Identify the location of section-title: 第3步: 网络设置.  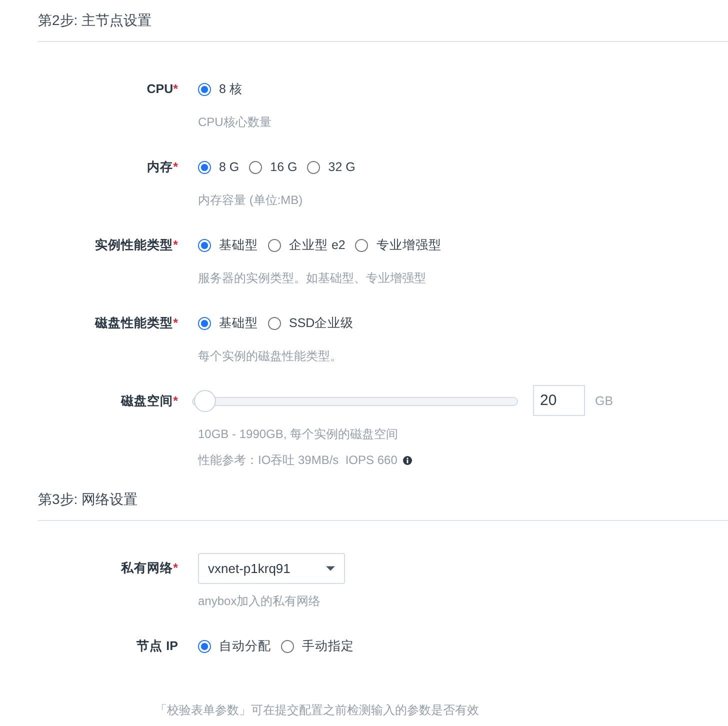
(88, 499).